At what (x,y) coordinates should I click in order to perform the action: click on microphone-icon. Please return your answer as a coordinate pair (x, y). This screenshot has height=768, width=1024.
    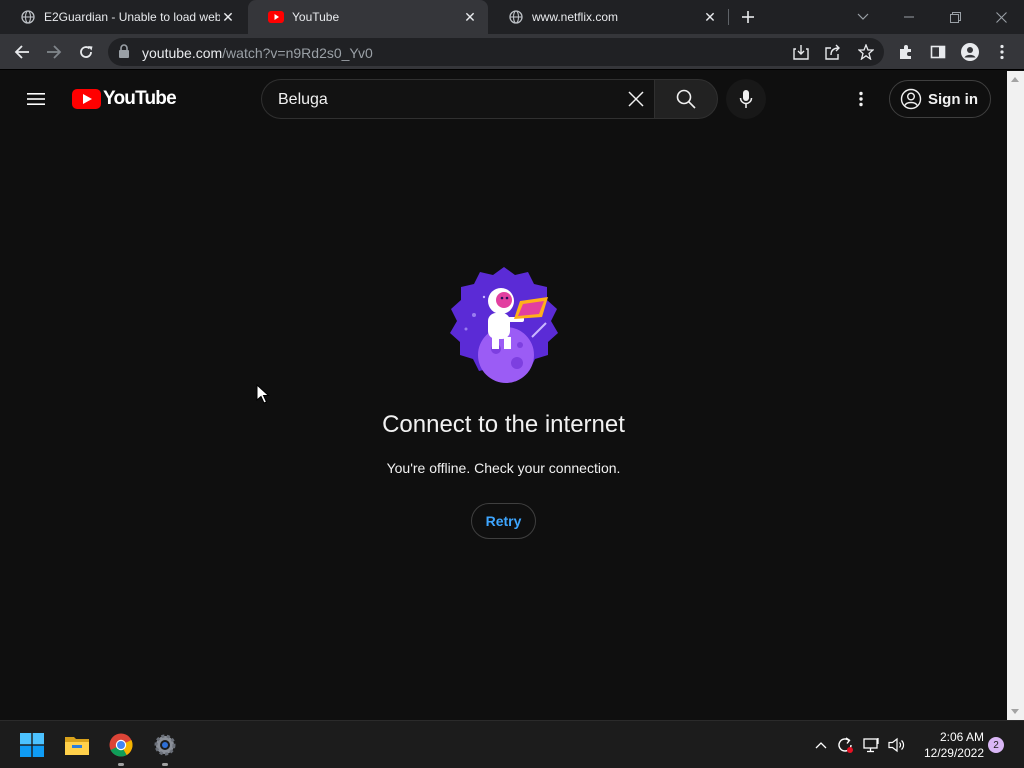
    Looking at the image, I should click on (746, 99).